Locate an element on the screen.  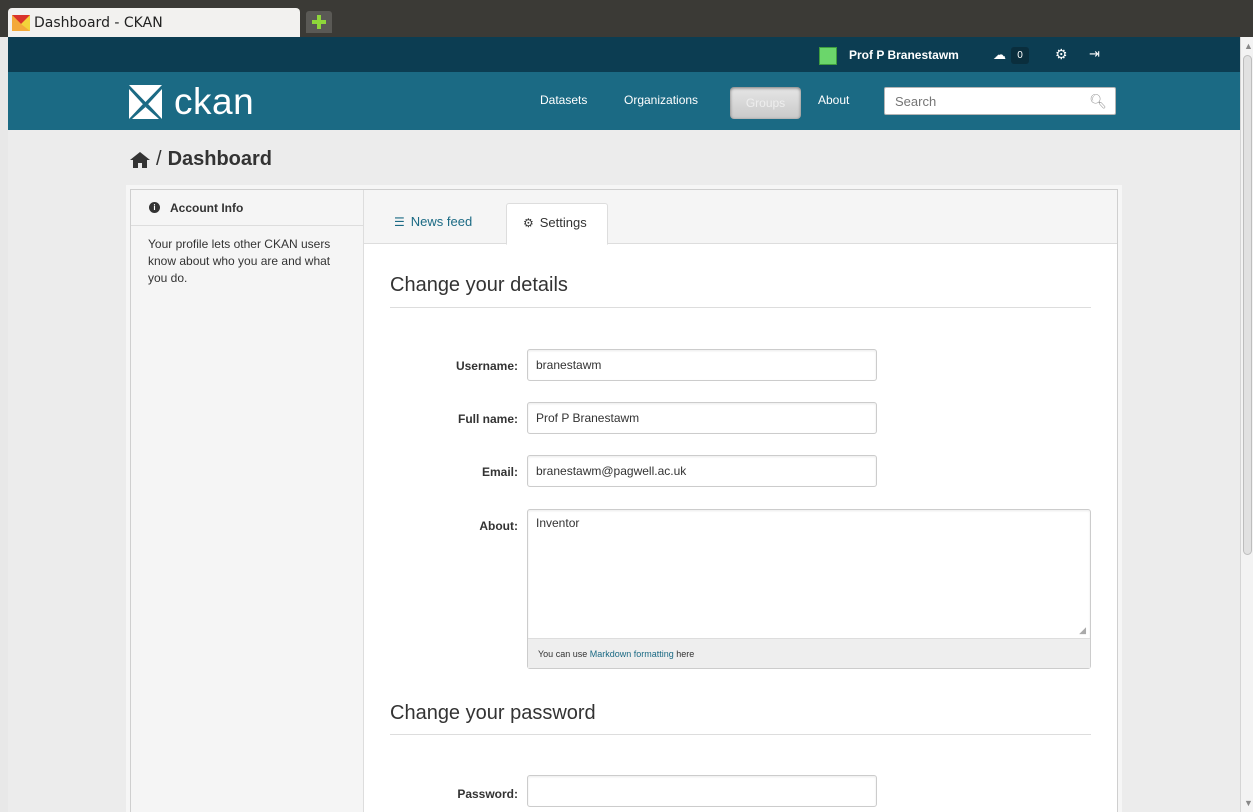
help-prefix: You can use is located at coordinates (563, 654).